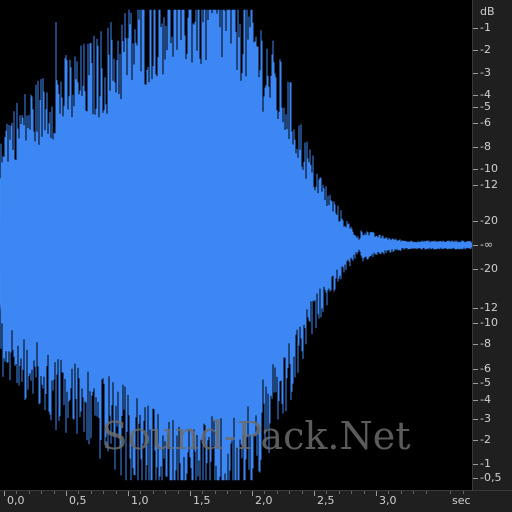 The height and width of the screenshot is (512, 512). I want to click on time-label: 1,0, so click(140, 500).